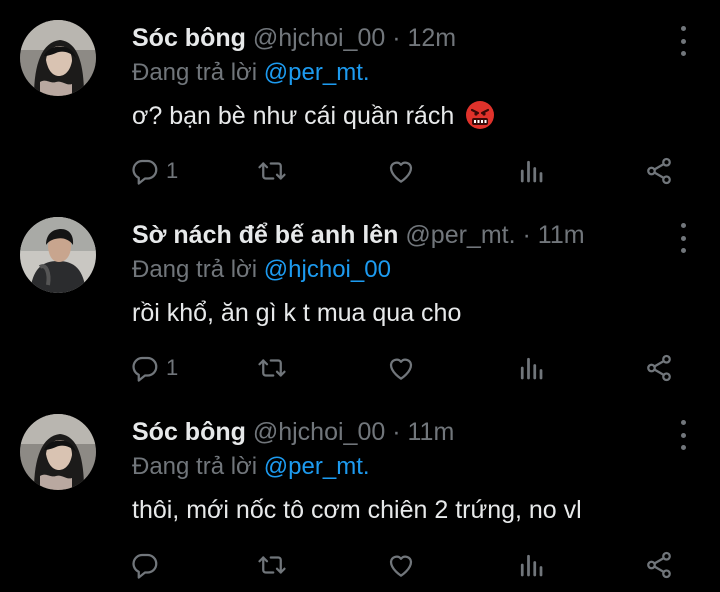 This screenshot has width=720, height=592. Describe the element at coordinates (265, 235) in the screenshot. I see `display-name: Sờ nách để bế anh lên` at that location.